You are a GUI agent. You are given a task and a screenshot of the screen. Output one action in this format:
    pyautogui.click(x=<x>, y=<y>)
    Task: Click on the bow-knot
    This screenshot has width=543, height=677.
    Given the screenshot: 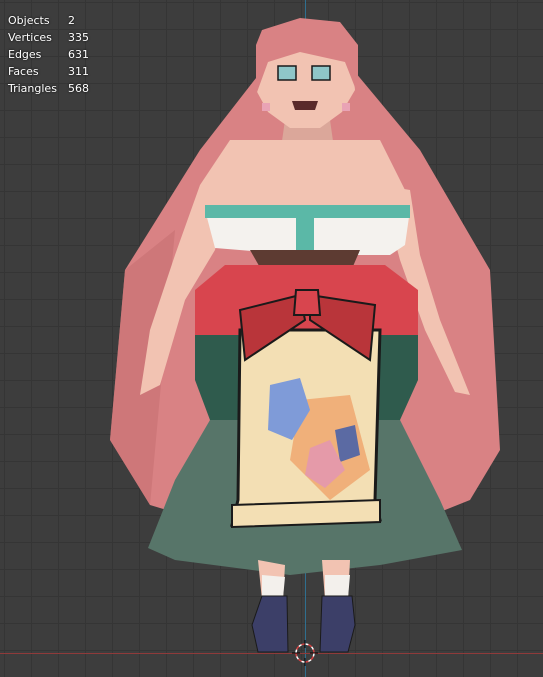 What is the action you would take?
    pyautogui.click(x=307, y=302)
    